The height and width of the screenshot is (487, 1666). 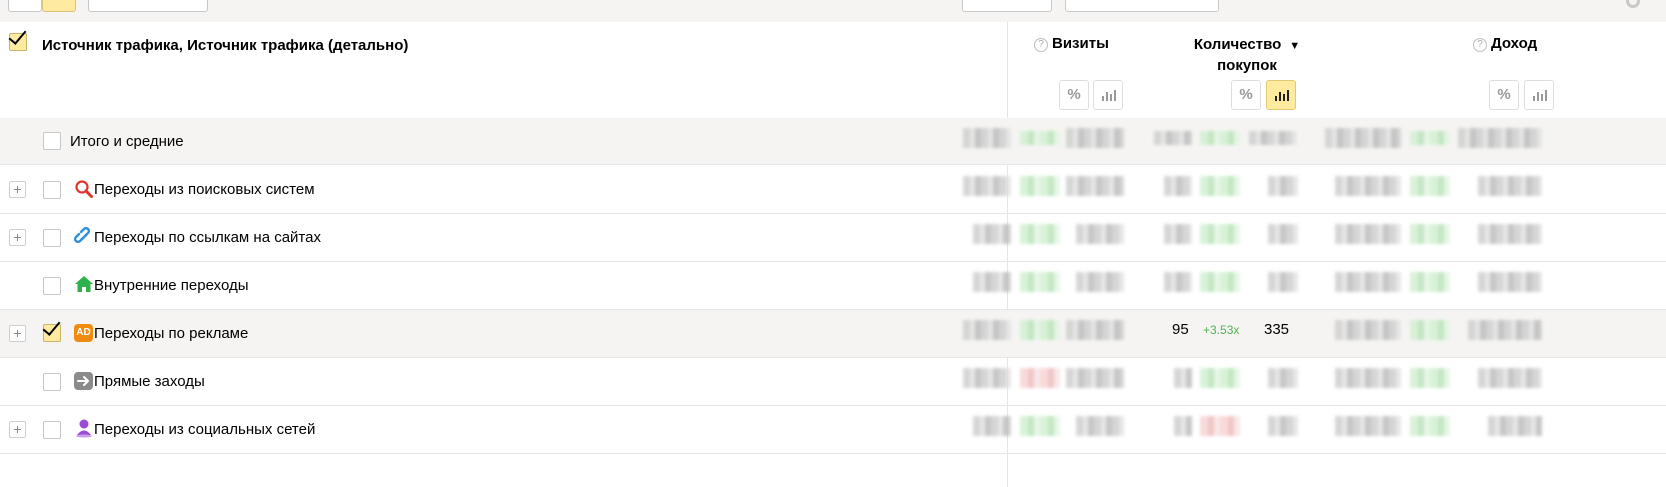 I want to click on purchases-delta: +3.53x, so click(x=1221, y=330).